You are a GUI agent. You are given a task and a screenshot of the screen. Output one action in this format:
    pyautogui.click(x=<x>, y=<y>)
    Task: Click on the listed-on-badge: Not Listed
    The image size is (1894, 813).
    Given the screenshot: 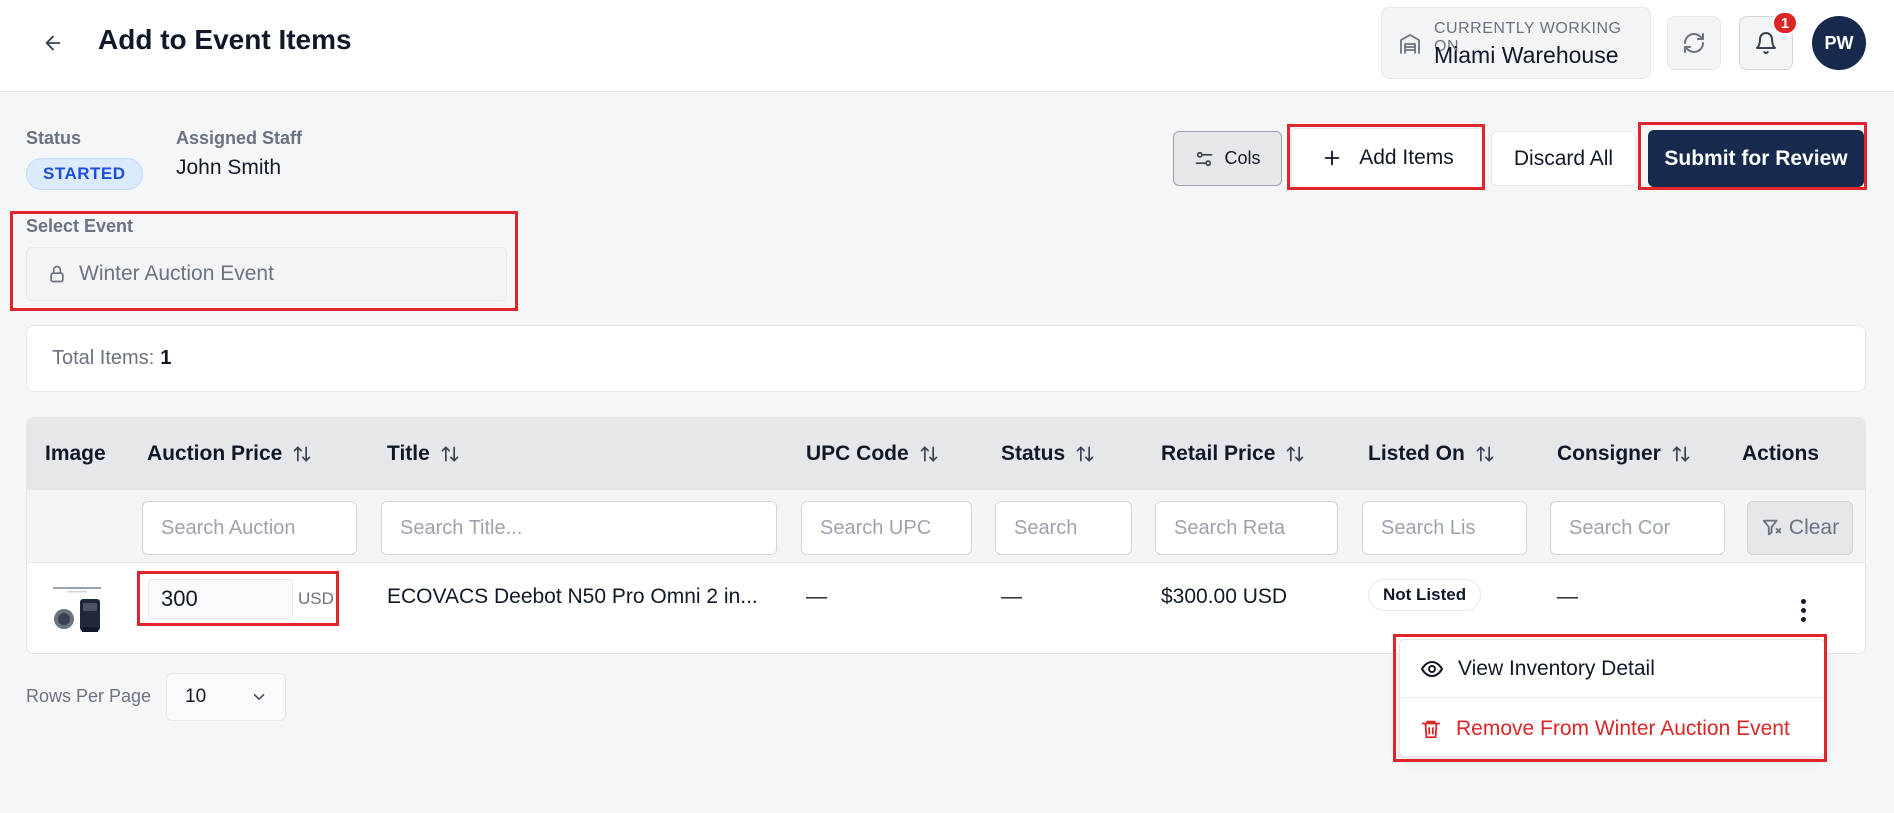 What is the action you would take?
    pyautogui.click(x=1425, y=595)
    